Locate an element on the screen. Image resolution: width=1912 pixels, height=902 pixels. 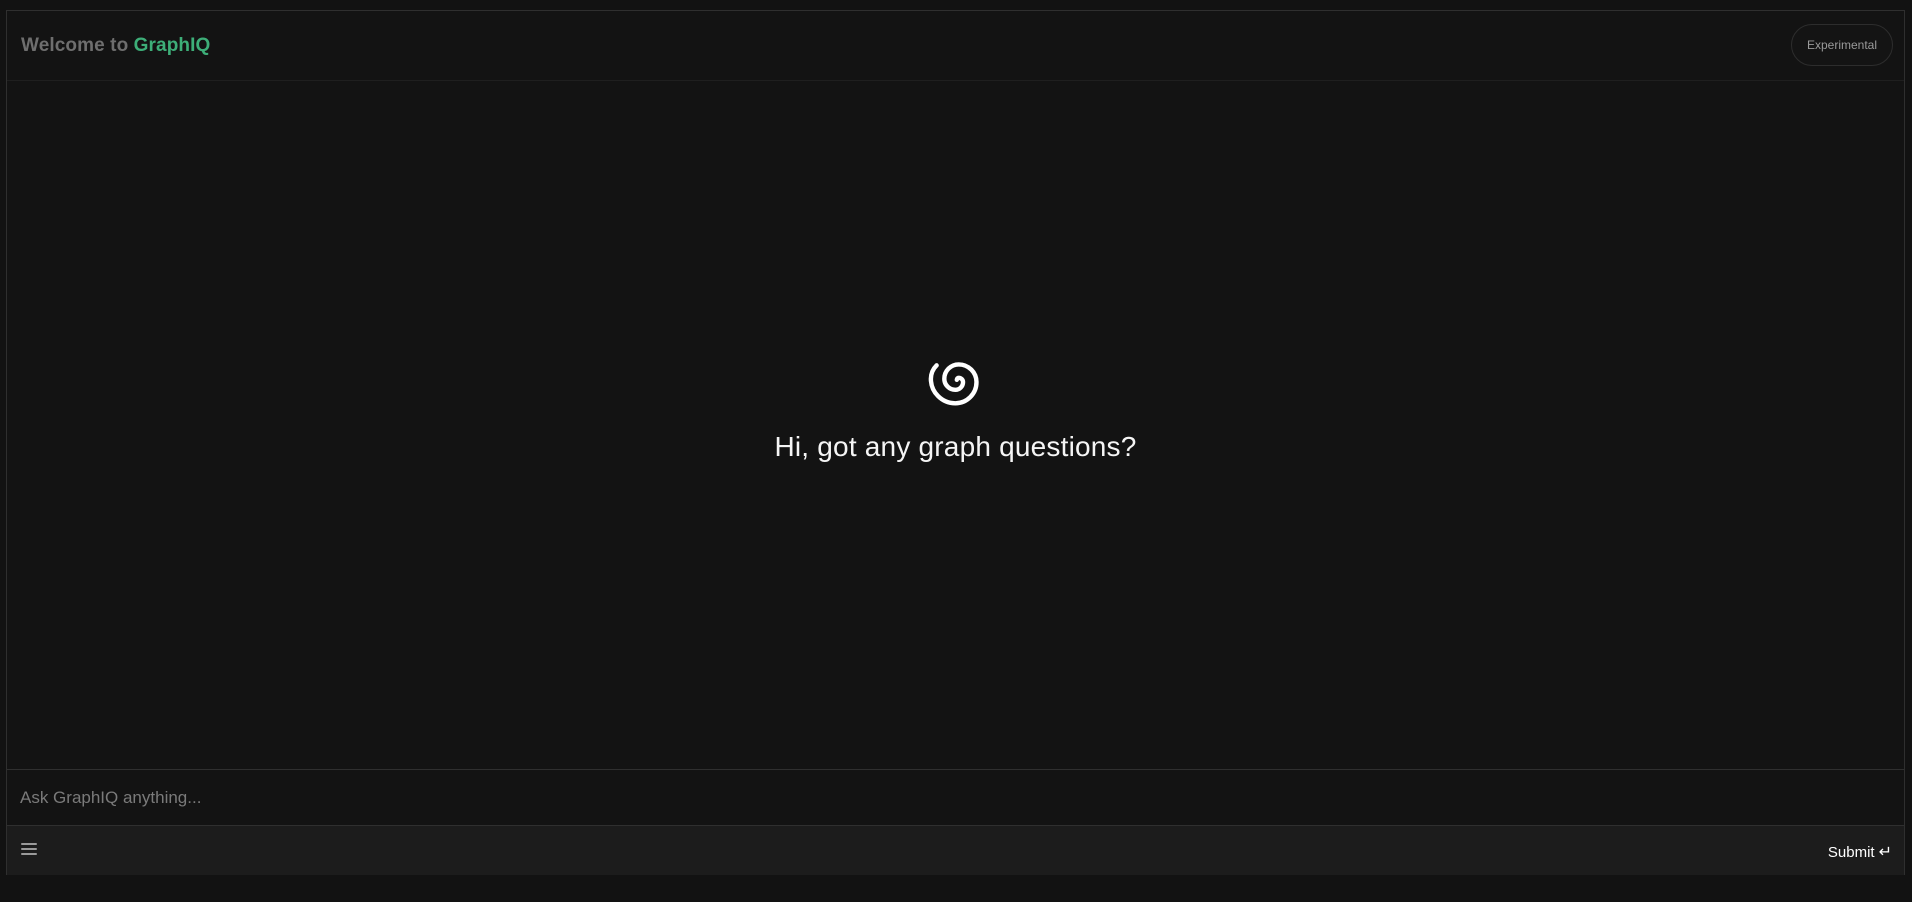
empty-state: Hi, got any graph questions? is located at coordinates (955, 407).